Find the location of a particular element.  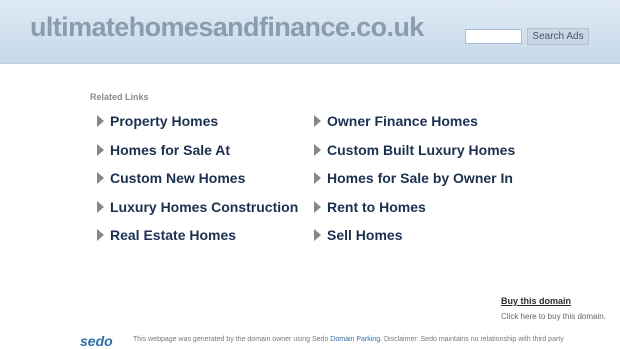

related-link-homes-for-sale-by-owner-in: Homes for Sale by Owner In is located at coordinates (413, 178).